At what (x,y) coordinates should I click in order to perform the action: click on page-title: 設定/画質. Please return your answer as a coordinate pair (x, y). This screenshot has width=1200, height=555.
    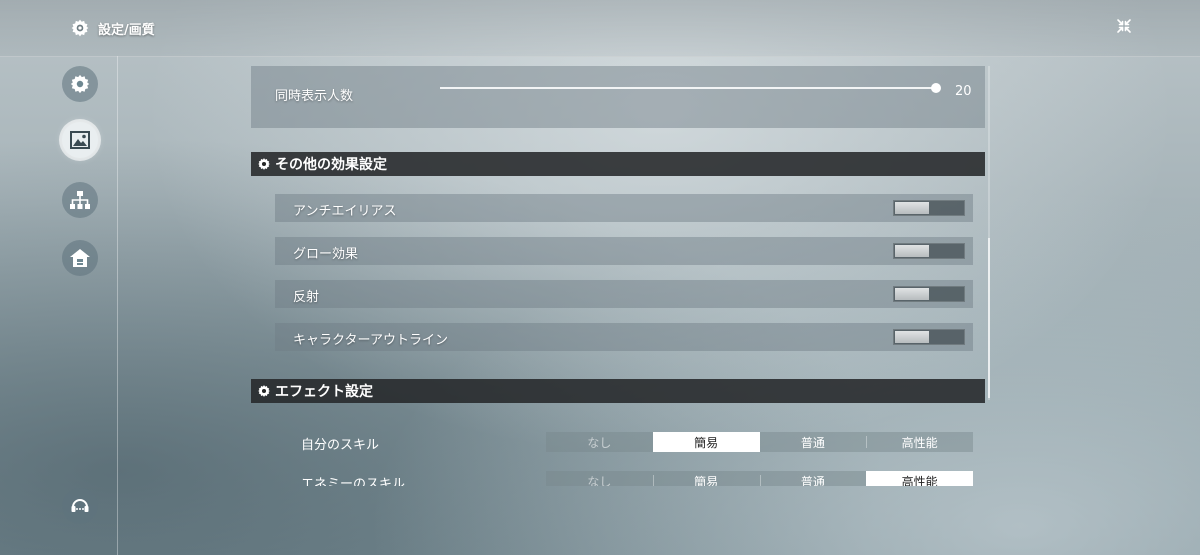
    Looking at the image, I should click on (126, 30).